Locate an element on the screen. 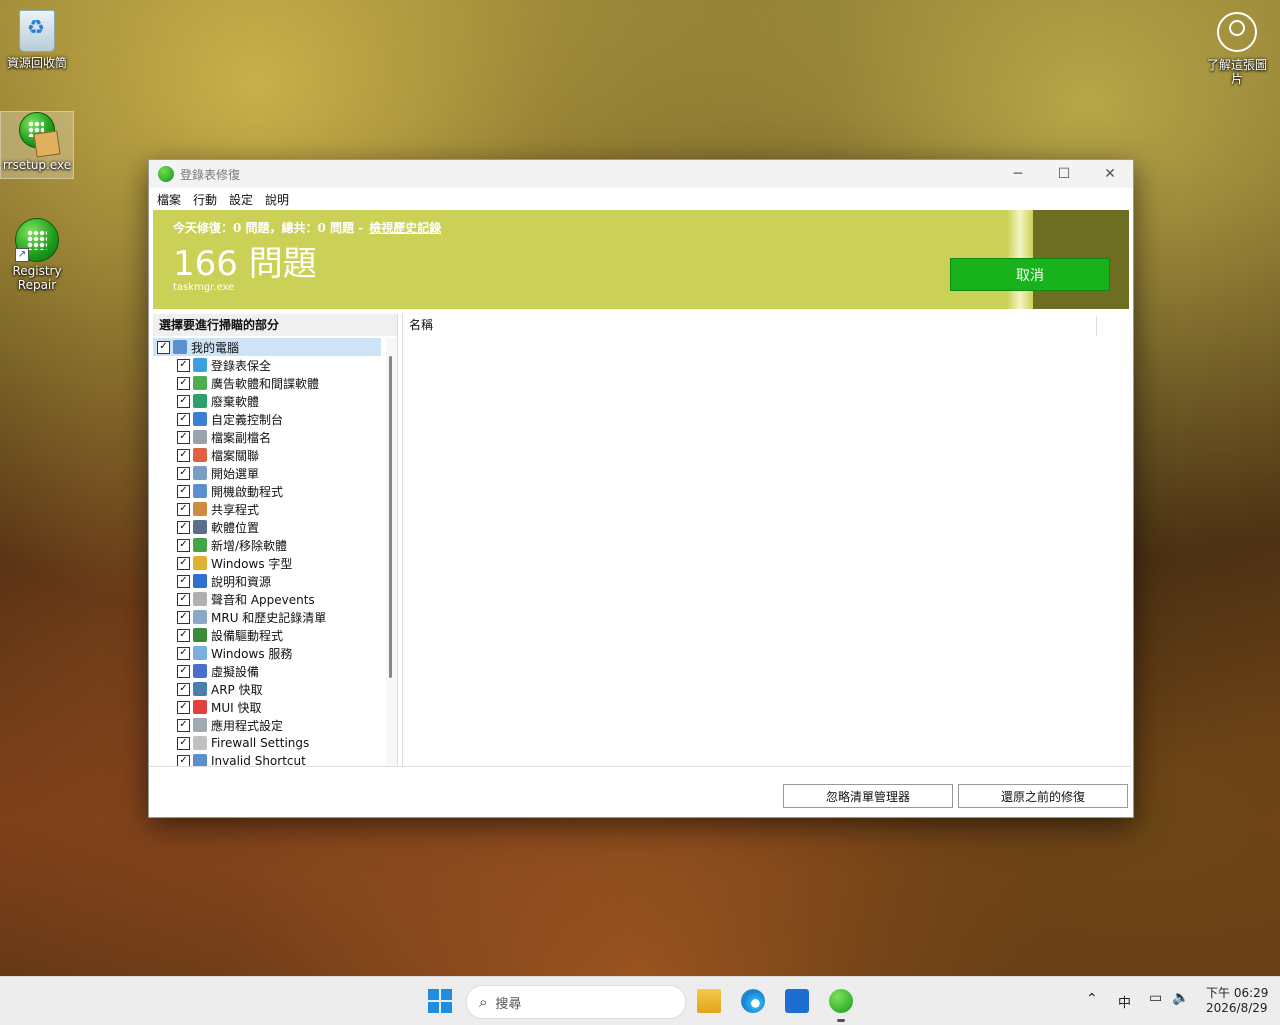 This screenshot has height=1025, width=1280. show-hidden-icons-icon: ⌃ is located at coordinates (1092, 999).